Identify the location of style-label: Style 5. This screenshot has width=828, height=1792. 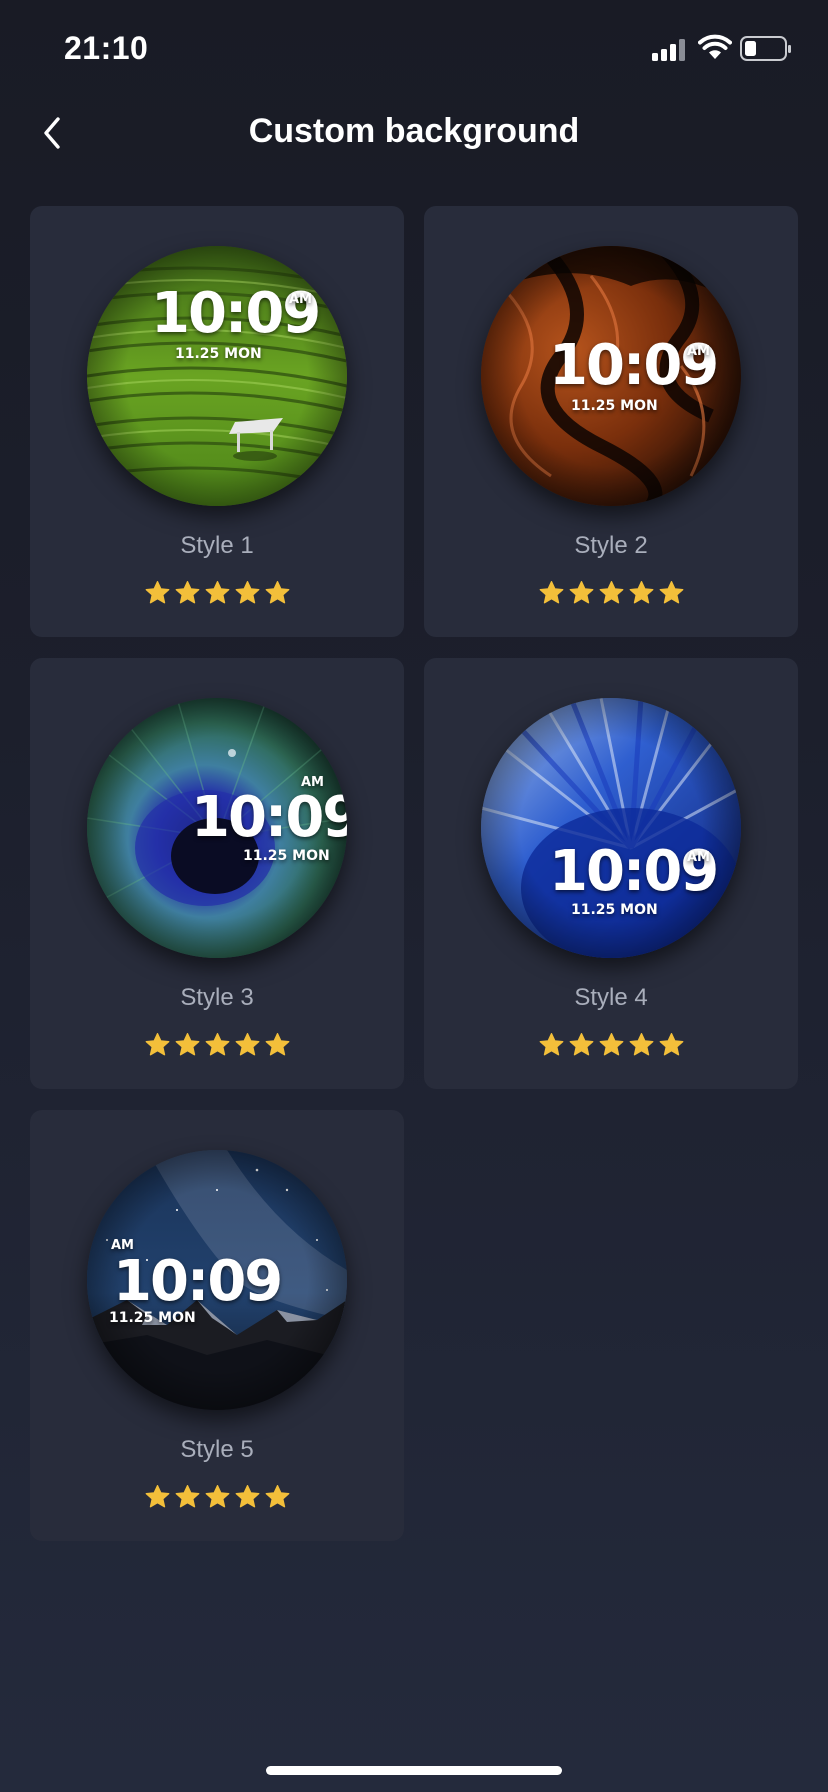
(217, 1449).